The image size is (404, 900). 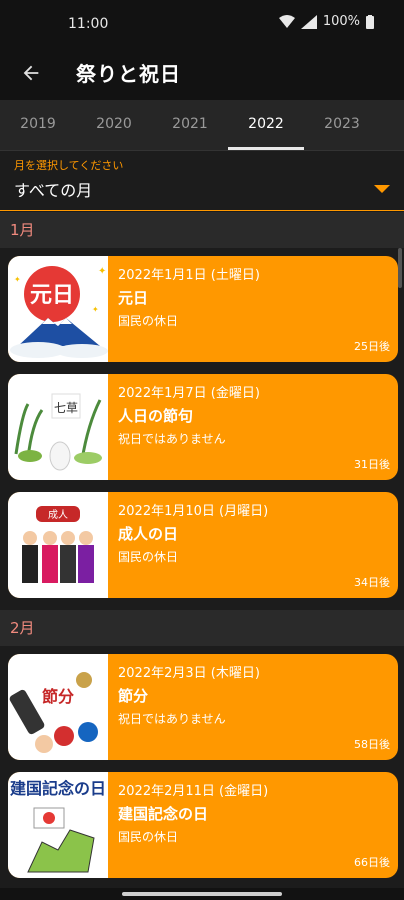 I want to click on card-body: 2022年1月7日 (金曜日) 人日の節句 祝日ではありません 31日後, so click(x=253, y=427).